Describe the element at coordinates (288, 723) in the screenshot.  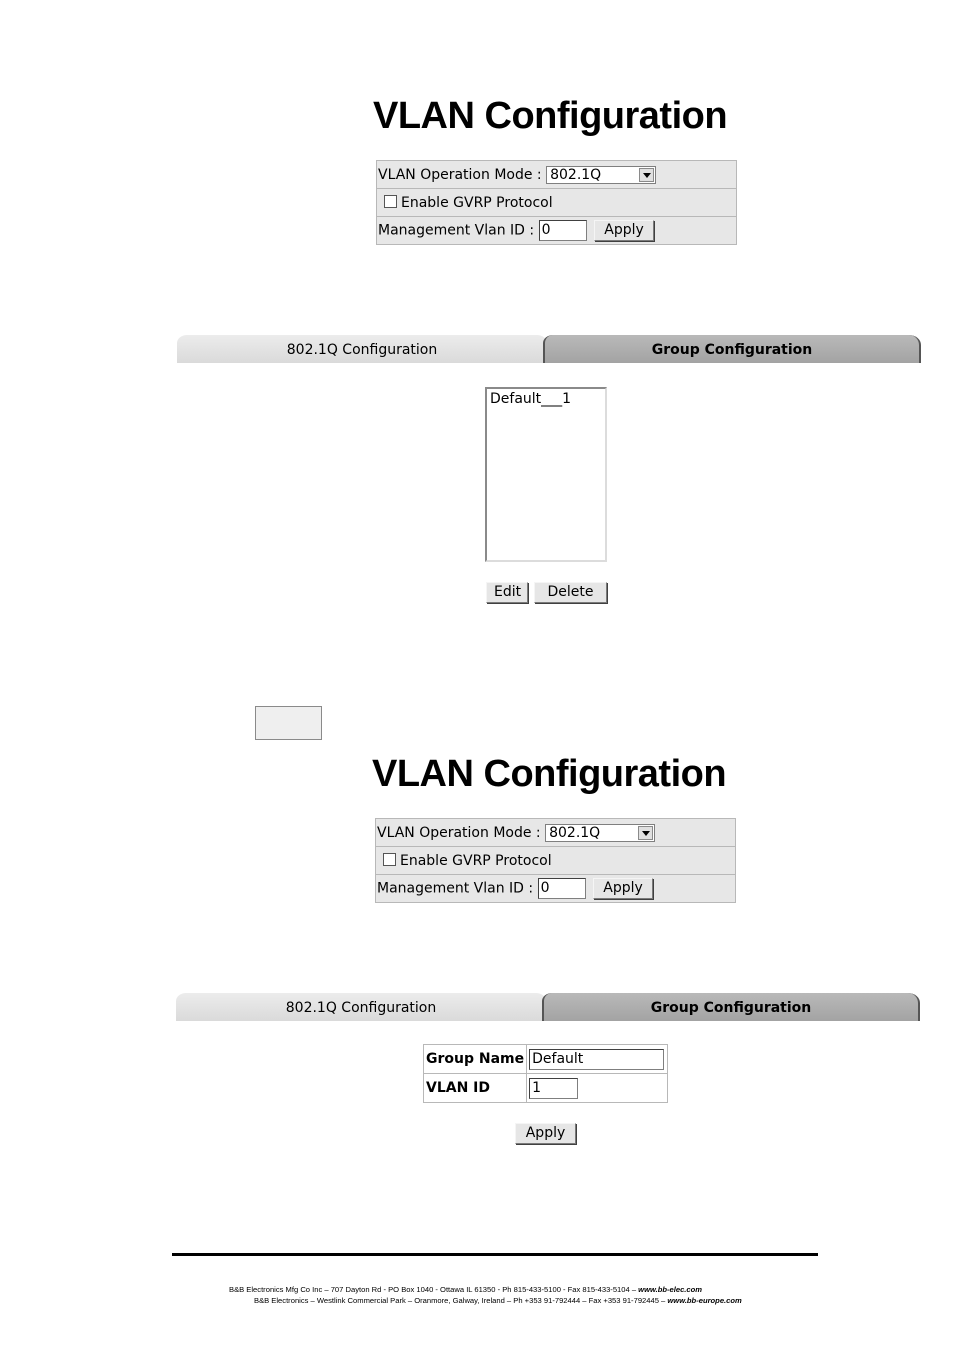
I see `blank-button` at that location.